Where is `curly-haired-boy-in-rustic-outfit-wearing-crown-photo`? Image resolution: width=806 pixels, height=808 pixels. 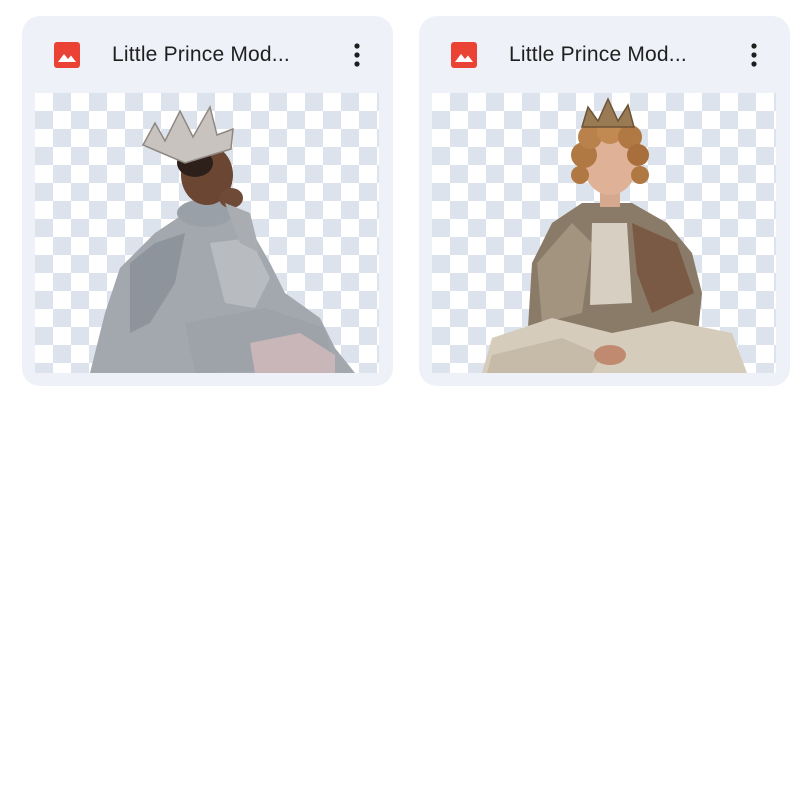 curly-haired-boy-in-rustic-outfit-wearing-crown-photo is located at coordinates (614, 235).